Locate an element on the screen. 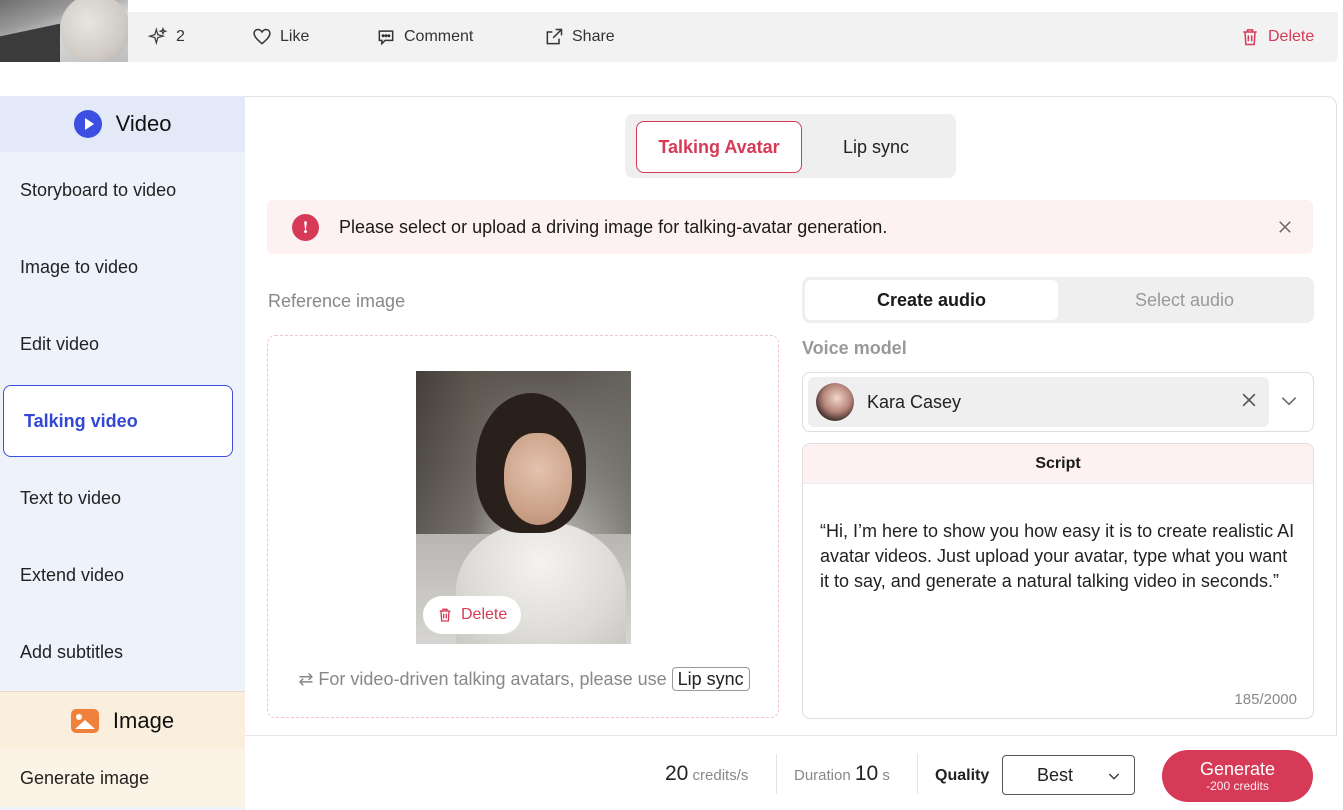 This screenshot has height=810, width=1343. duration-value: 10 is located at coordinates (866, 773).